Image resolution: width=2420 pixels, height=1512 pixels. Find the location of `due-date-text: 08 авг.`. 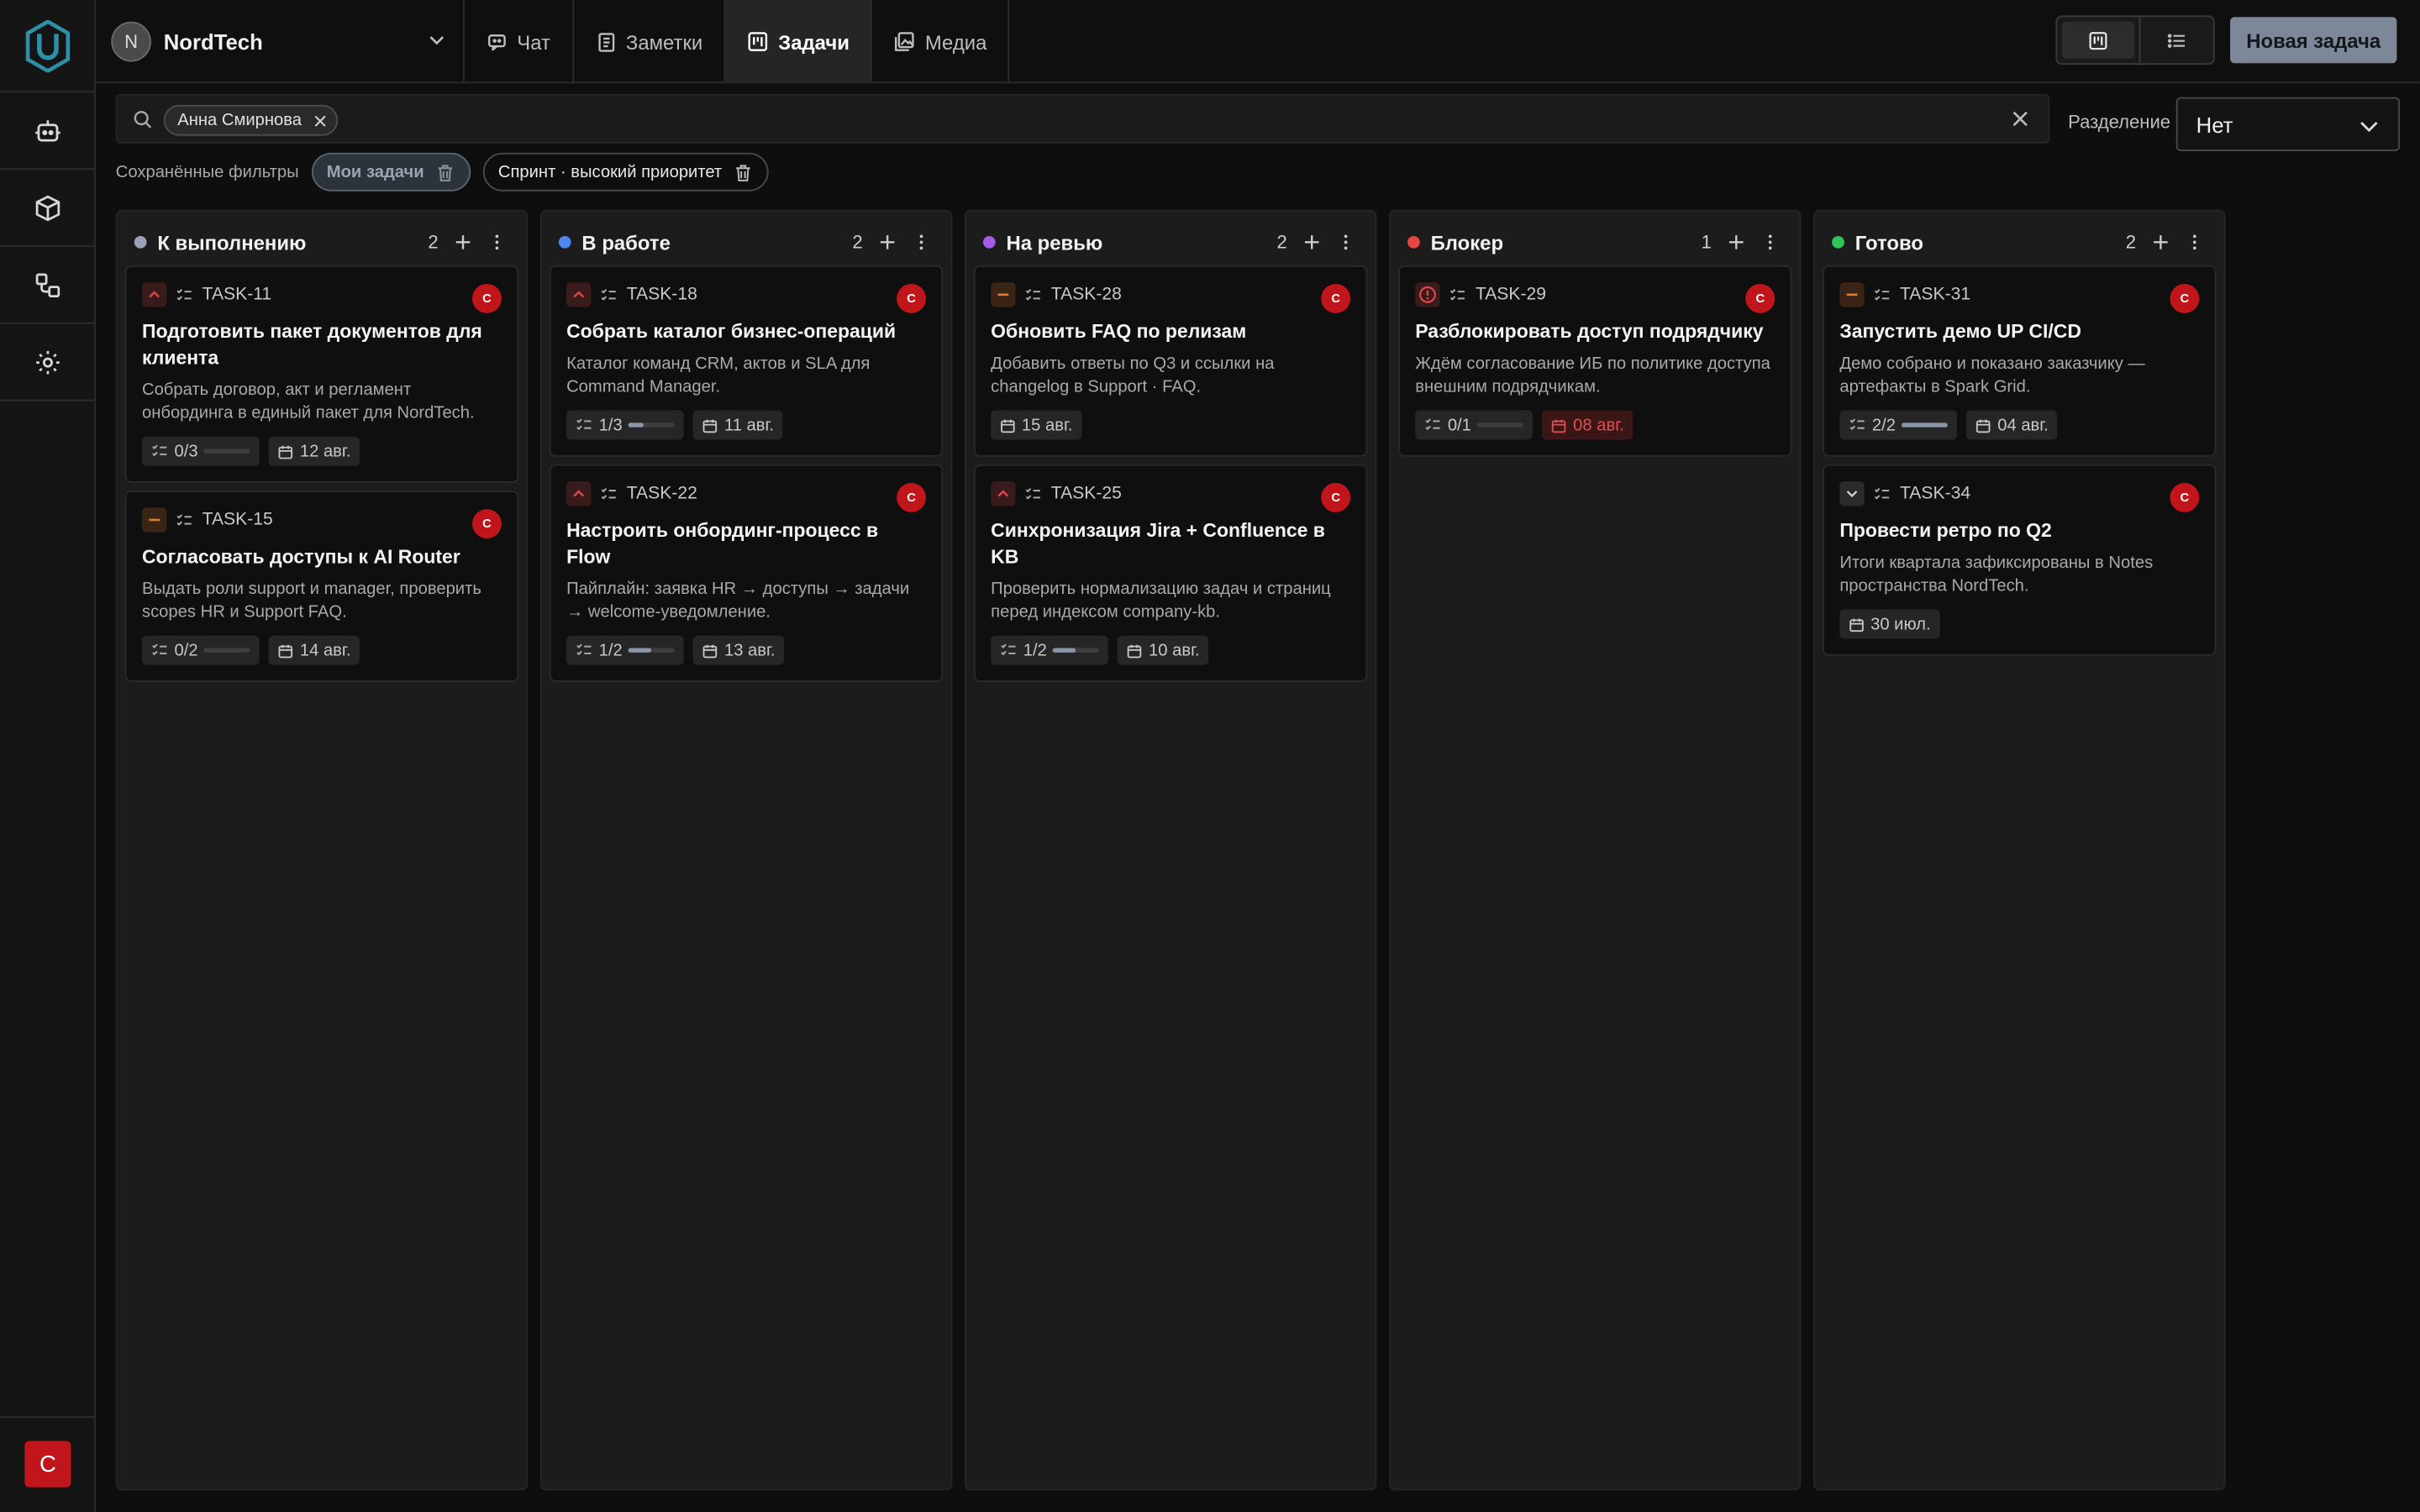

due-date-text: 08 авг. is located at coordinates (1598, 425).